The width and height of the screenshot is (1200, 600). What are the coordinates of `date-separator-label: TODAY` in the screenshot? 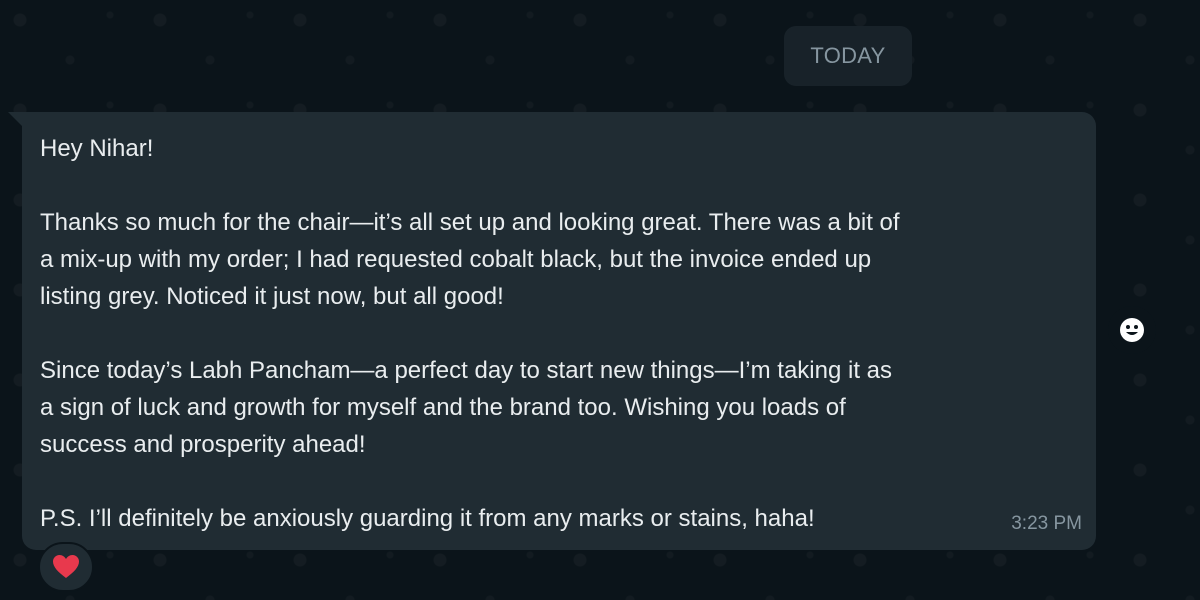 It's located at (848, 55).